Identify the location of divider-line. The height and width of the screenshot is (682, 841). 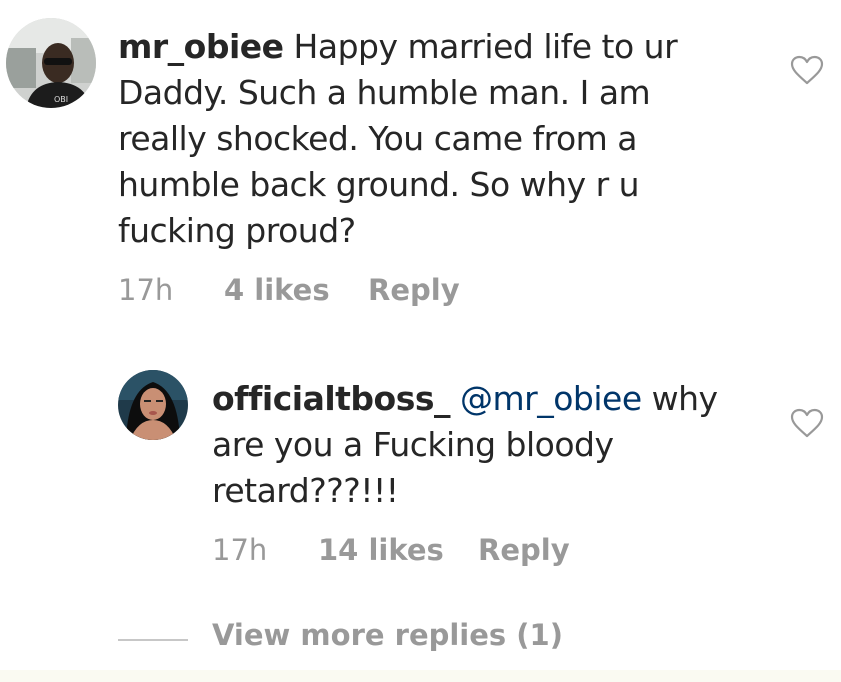
(153, 640).